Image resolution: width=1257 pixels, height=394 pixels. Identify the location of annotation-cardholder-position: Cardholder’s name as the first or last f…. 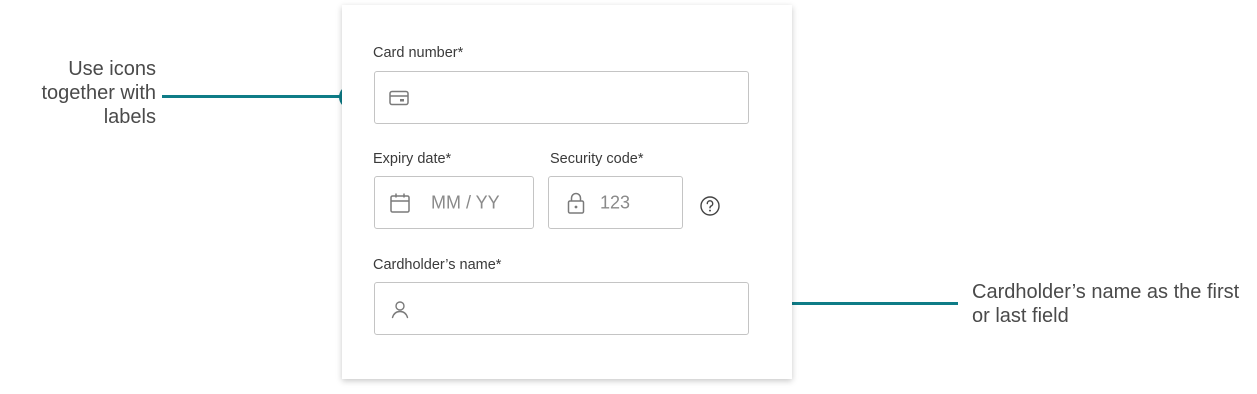
(1106, 304).